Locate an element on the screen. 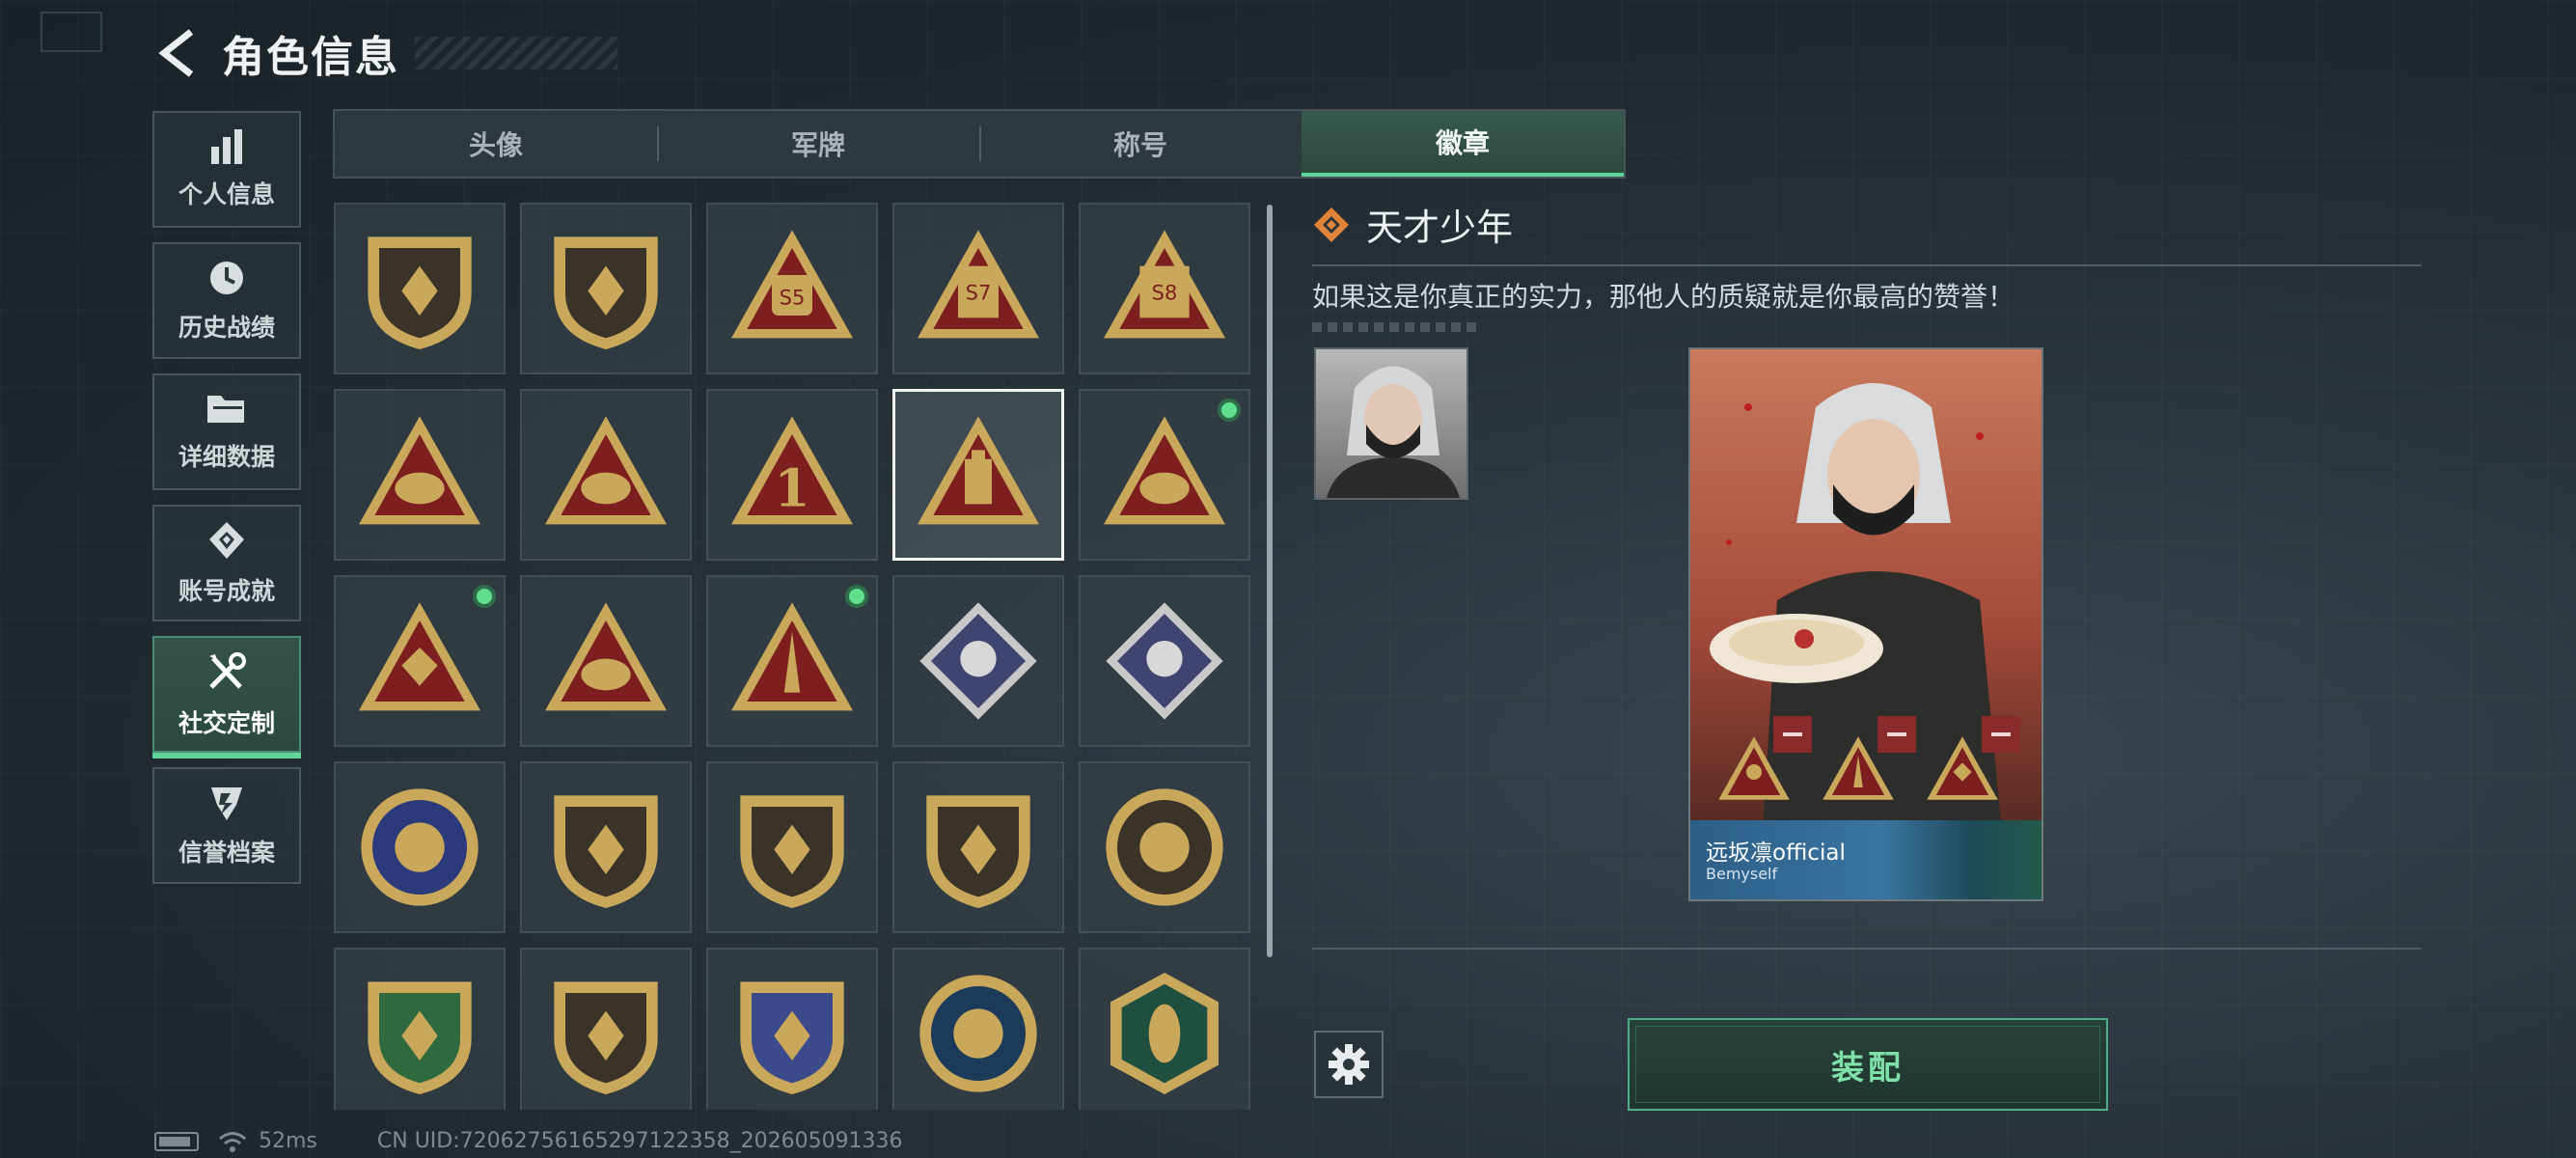 The height and width of the screenshot is (1158, 2576). folder-icon is located at coordinates (225, 409).